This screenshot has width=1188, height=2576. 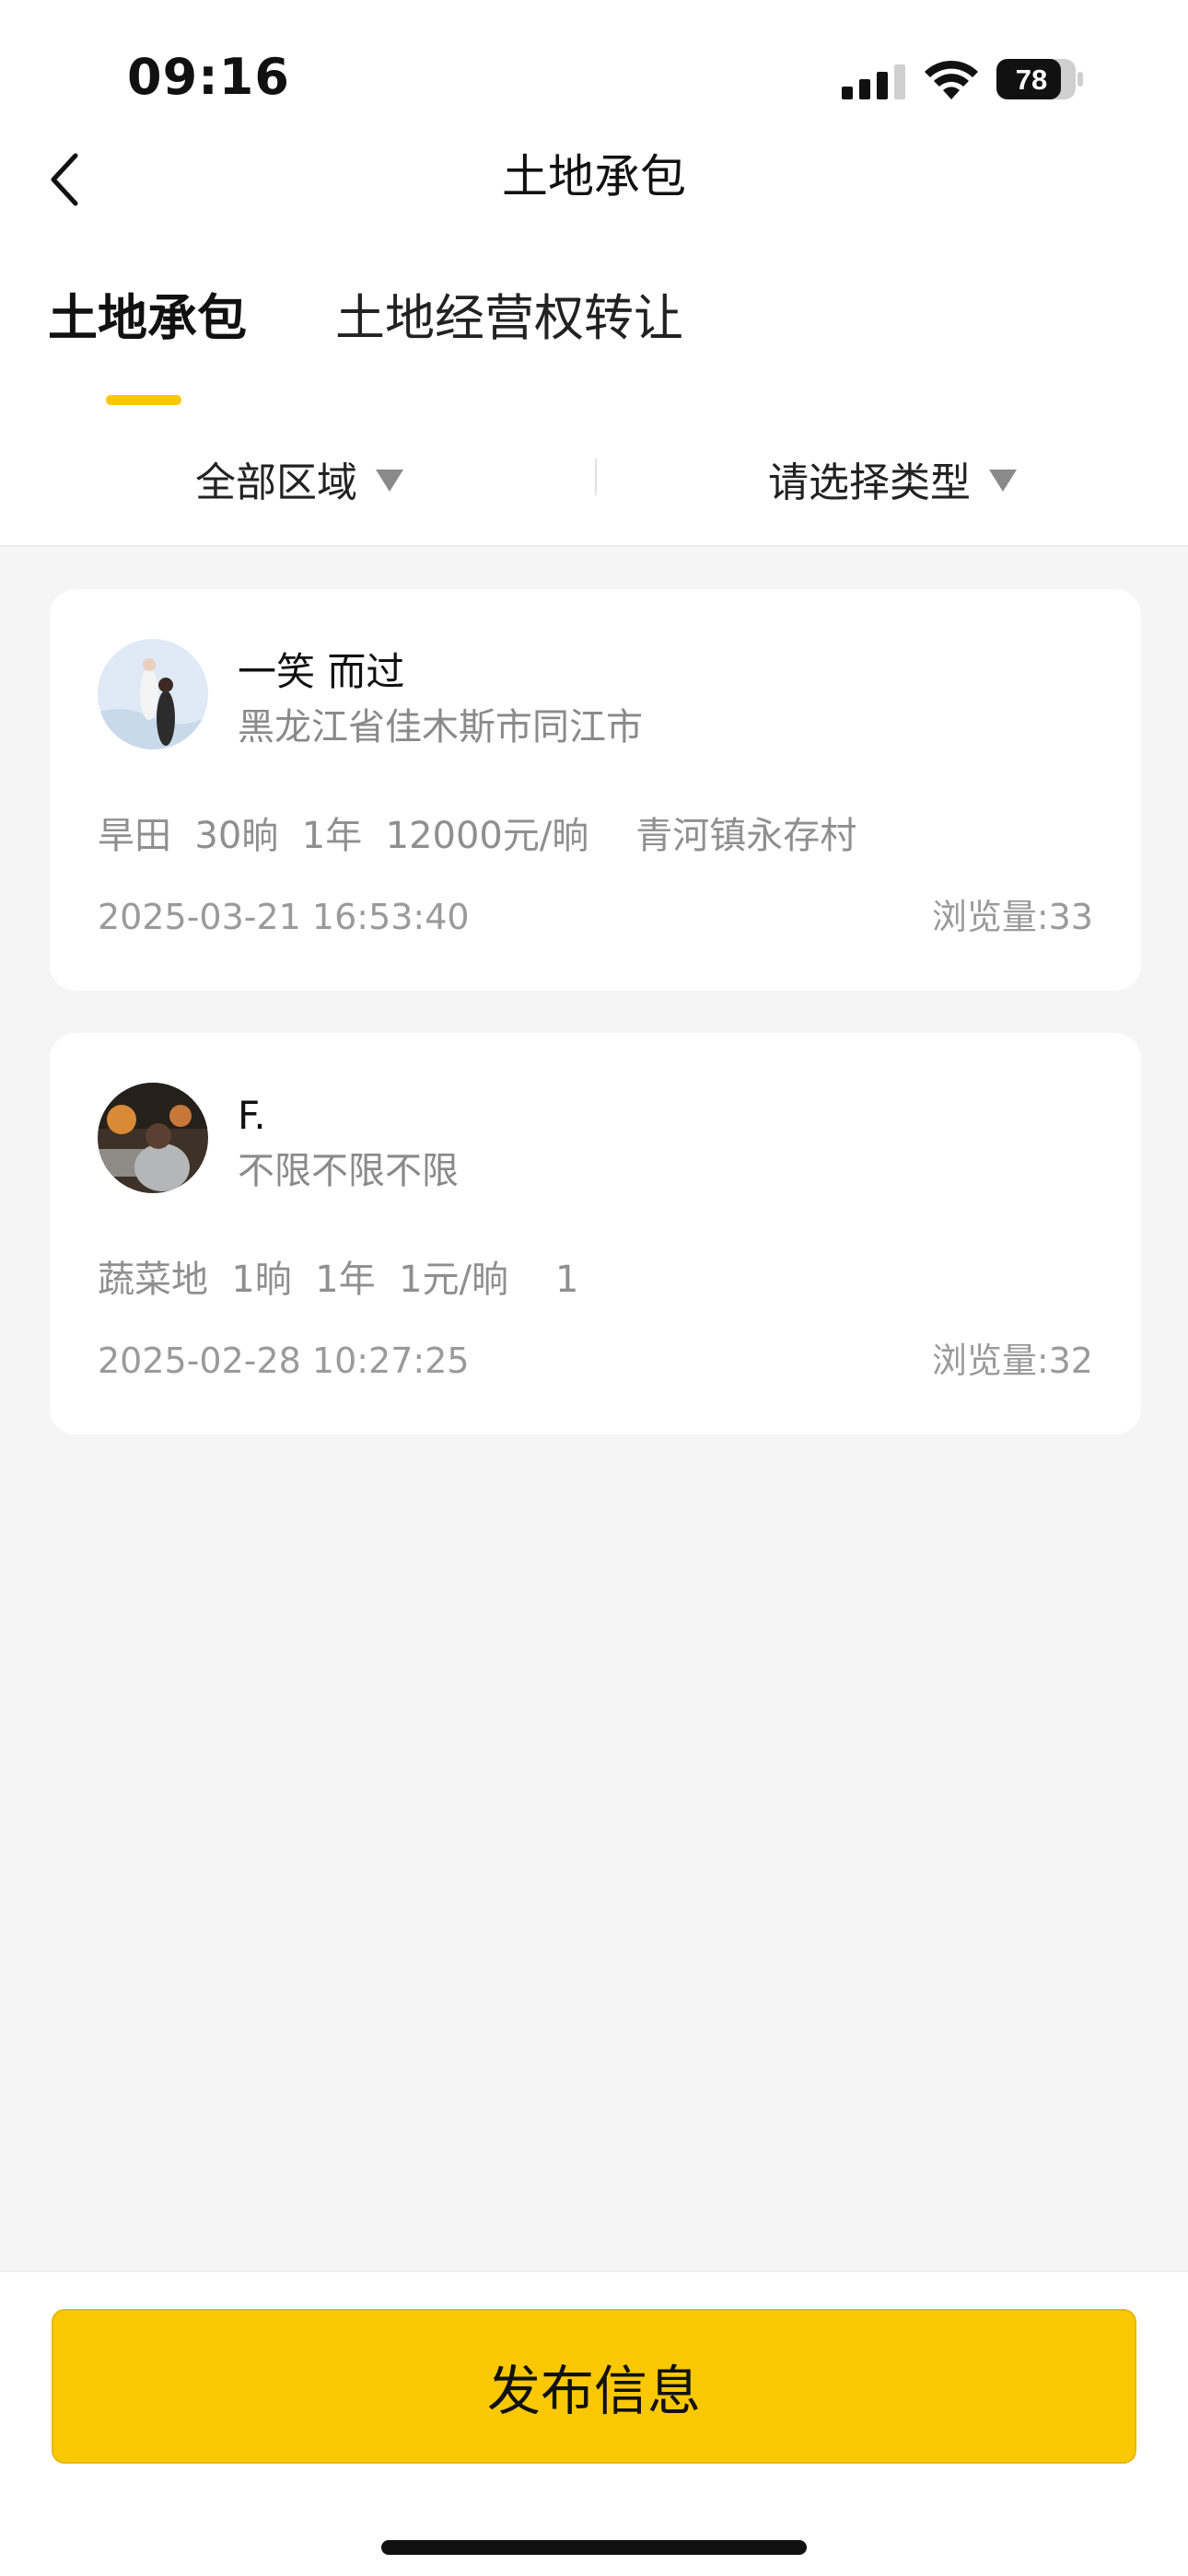 What do you see at coordinates (284, 1360) in the screenshot?
I see `listing-date: 2025-02-28 10:27:25` at bounding box center [284, 1360].